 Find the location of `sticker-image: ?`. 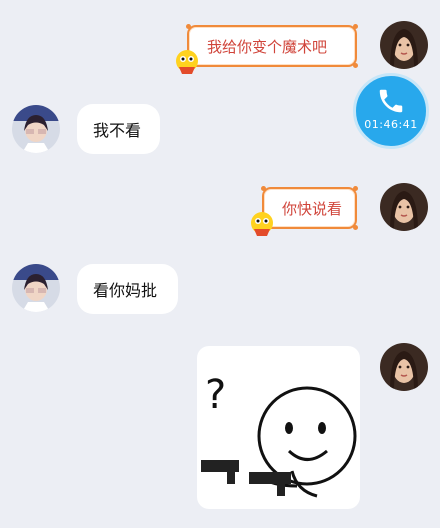

sticker-image: ? is located at coordinates (278, 427).